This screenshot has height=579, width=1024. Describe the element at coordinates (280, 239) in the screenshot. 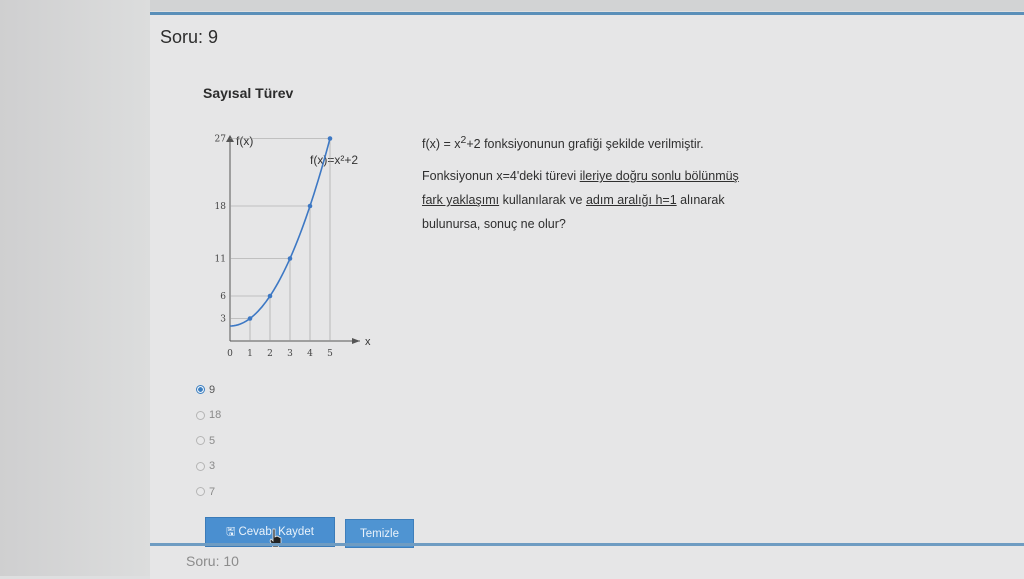

I see `guide-lines` at that location.